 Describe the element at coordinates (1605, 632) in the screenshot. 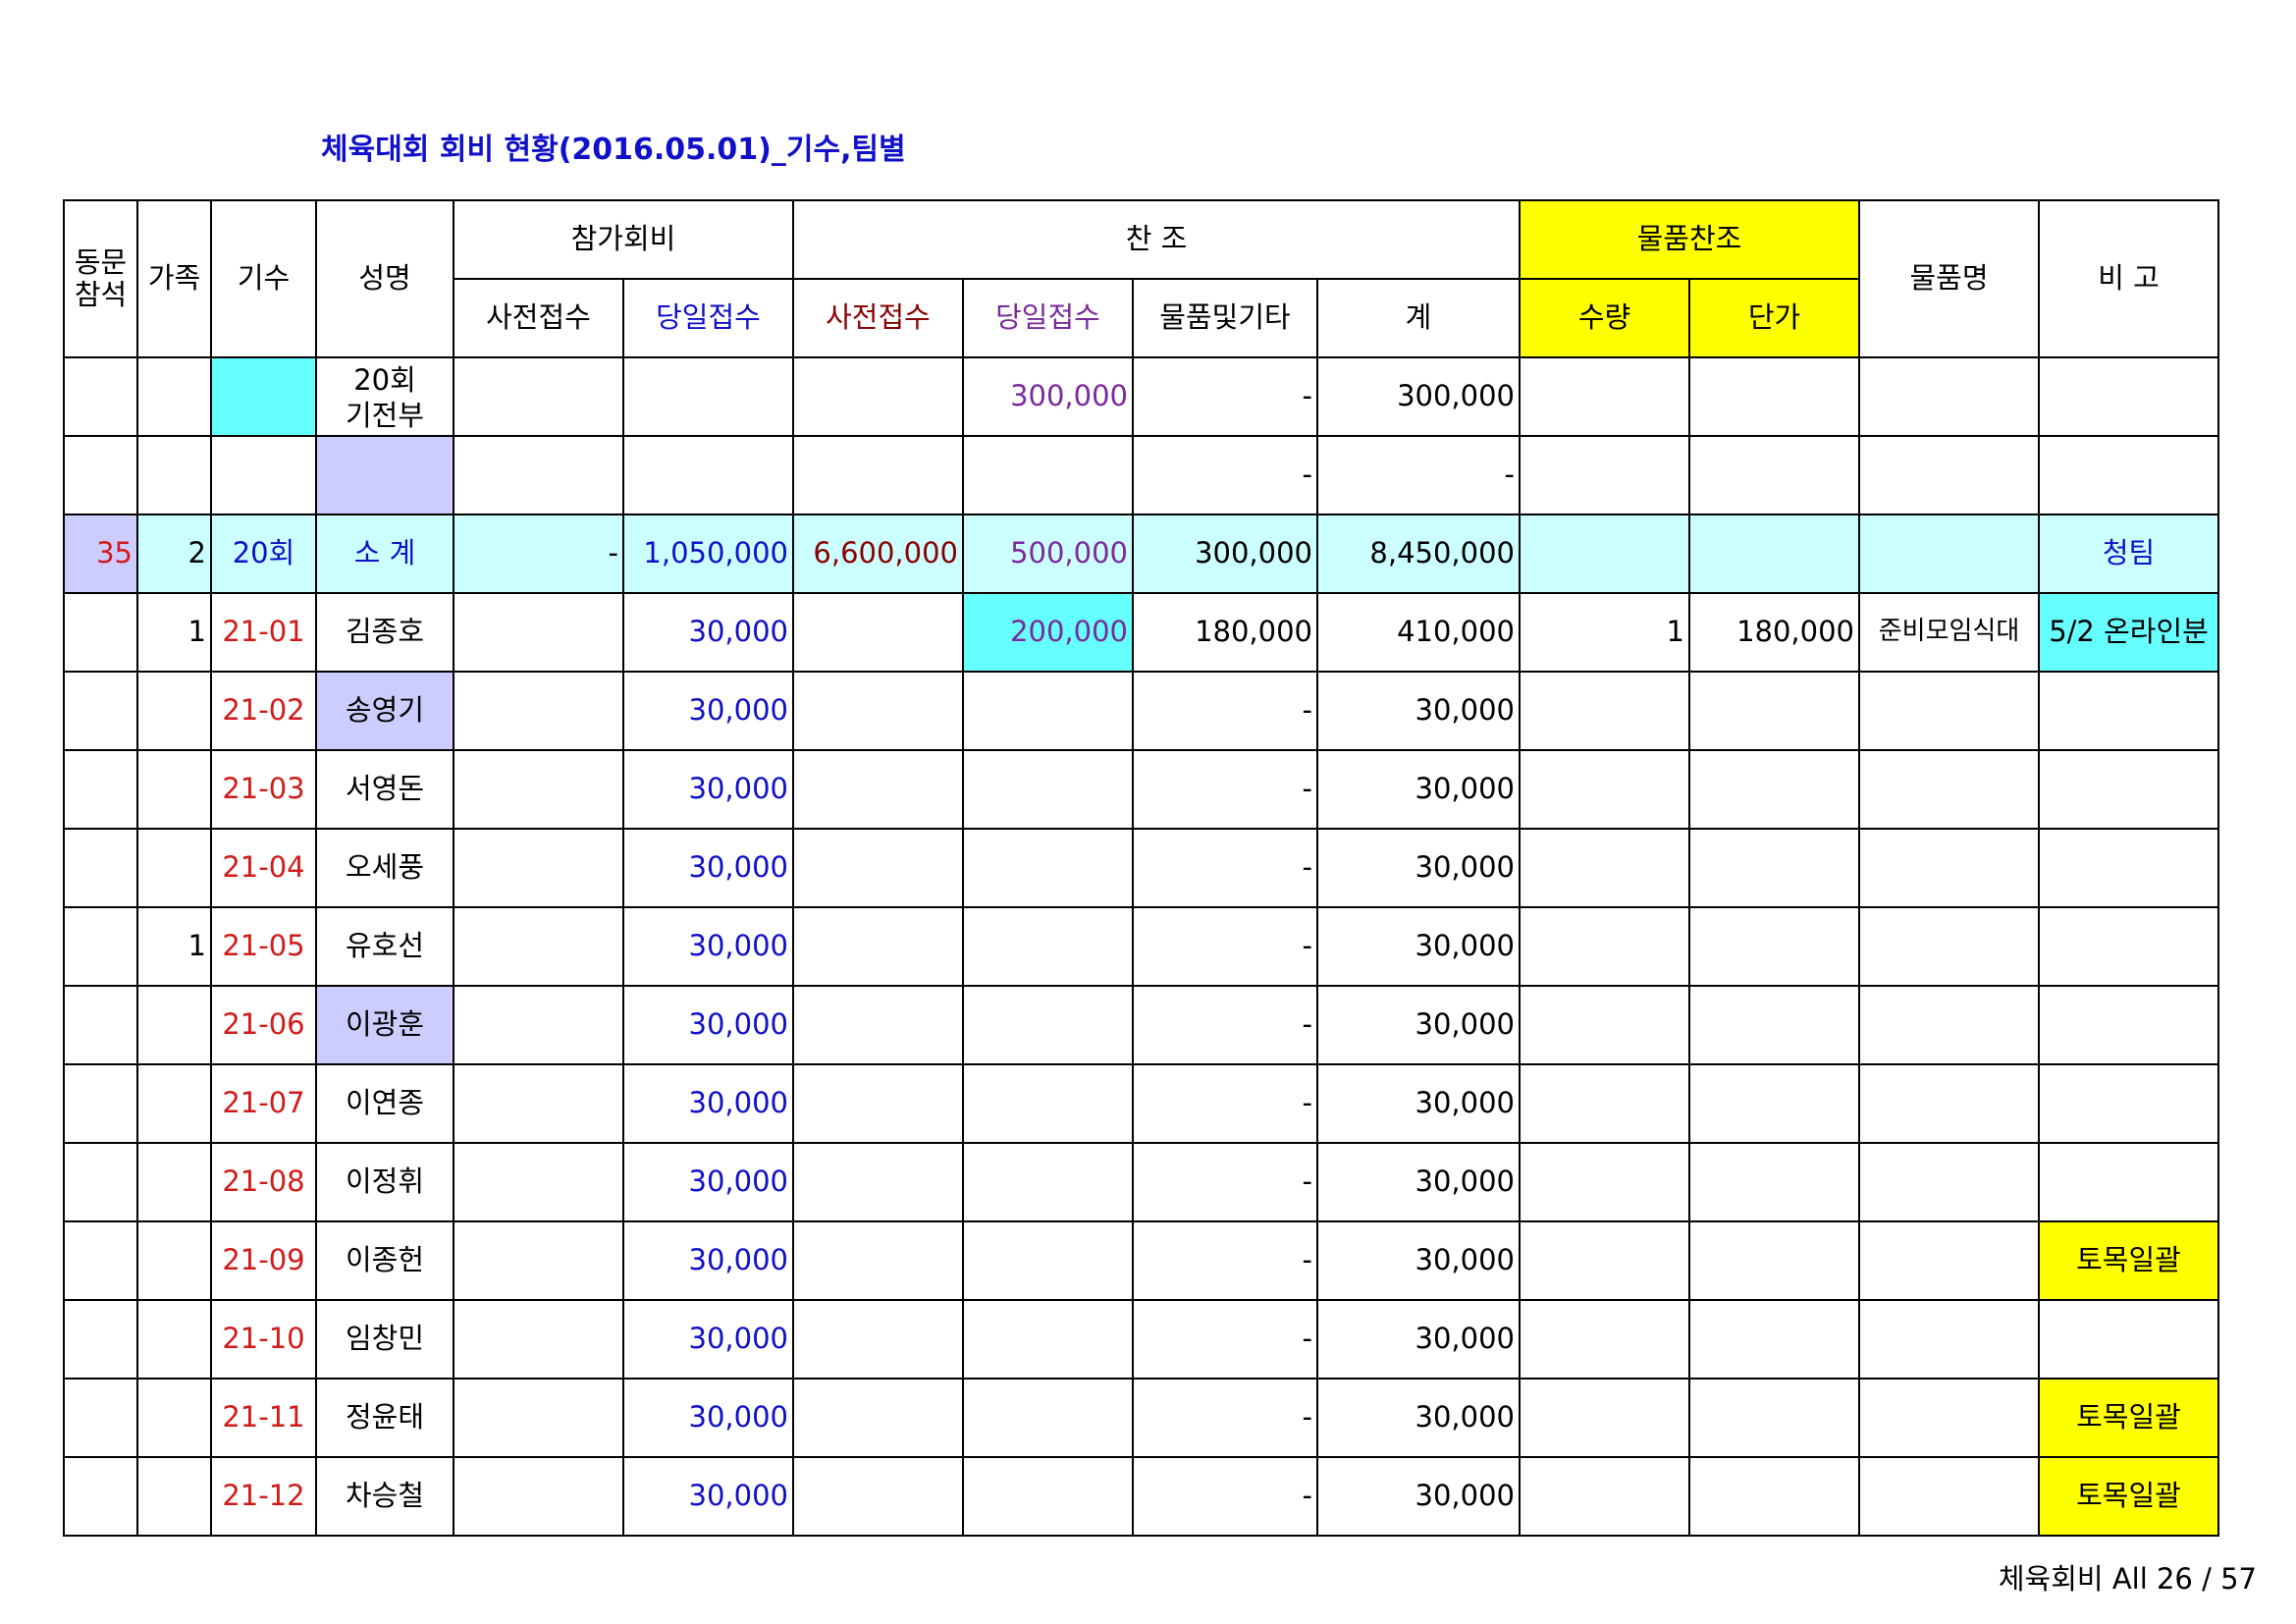

I see `cell-qty: 1` at that location.